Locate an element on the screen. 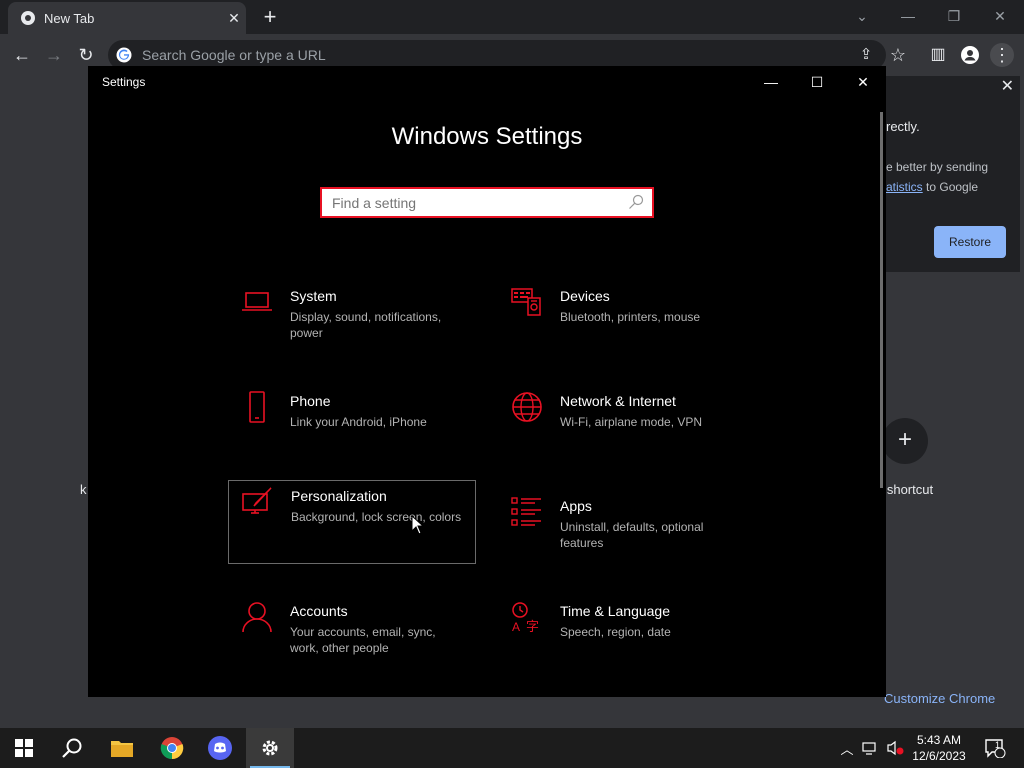  restore-card-text-3: atistics to Google is located at coordinates (932, 187).